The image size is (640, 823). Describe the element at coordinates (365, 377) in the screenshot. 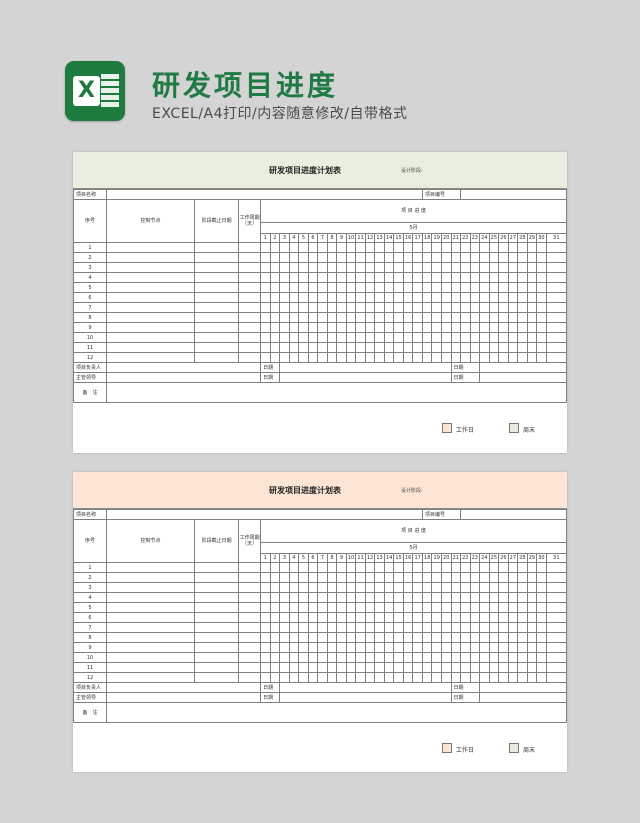

I see `manager-date-field` at that location.